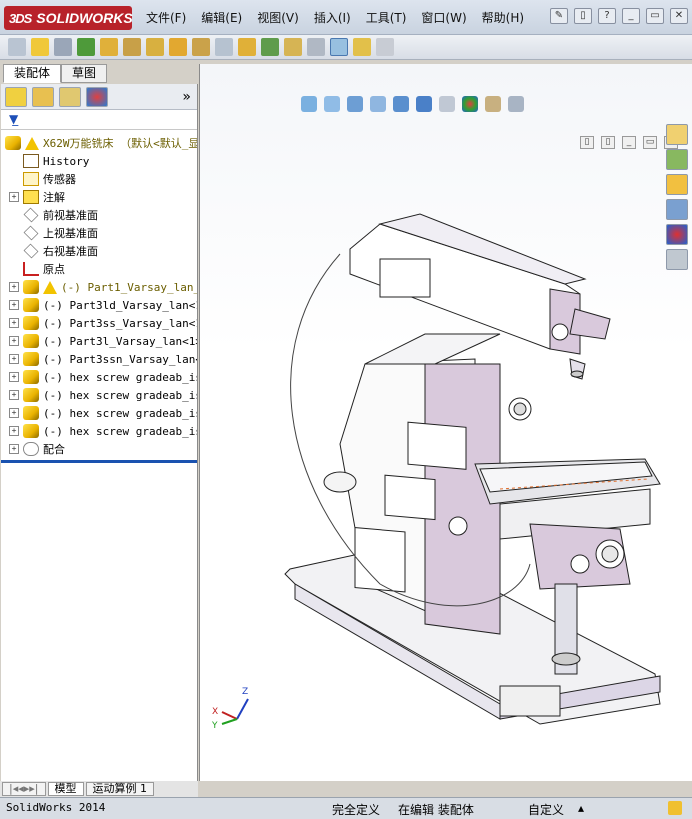 The width and height of the screenshot is (692, 819). What do you see at coordinates (679, 16) in the screenshot?
I see `close-button: ✕` at bounding box center [679, 16].